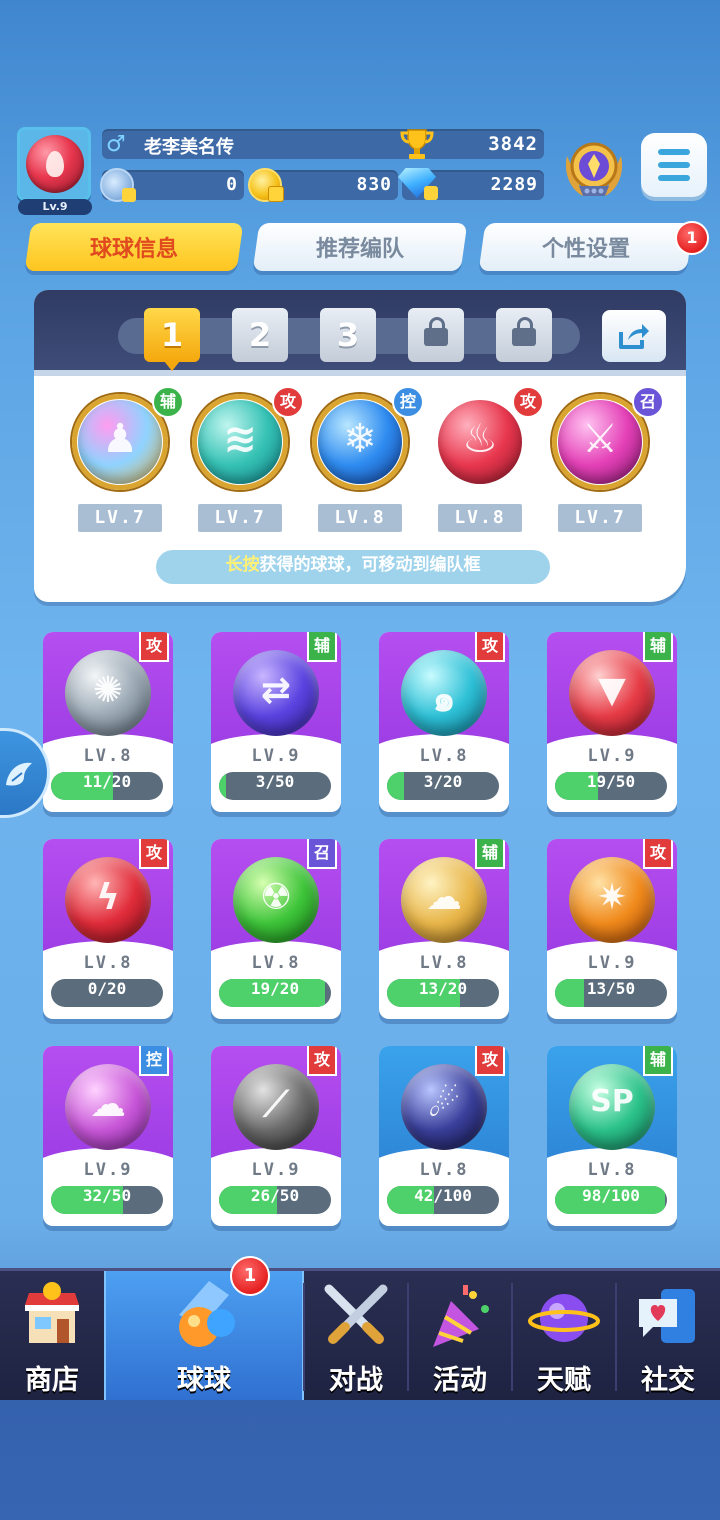 Image resolution: width=720 pixels, height=1520 pixels. I want to click on ball-card: ⇄ 辅 LV.9 3/50, so click(276, 722).